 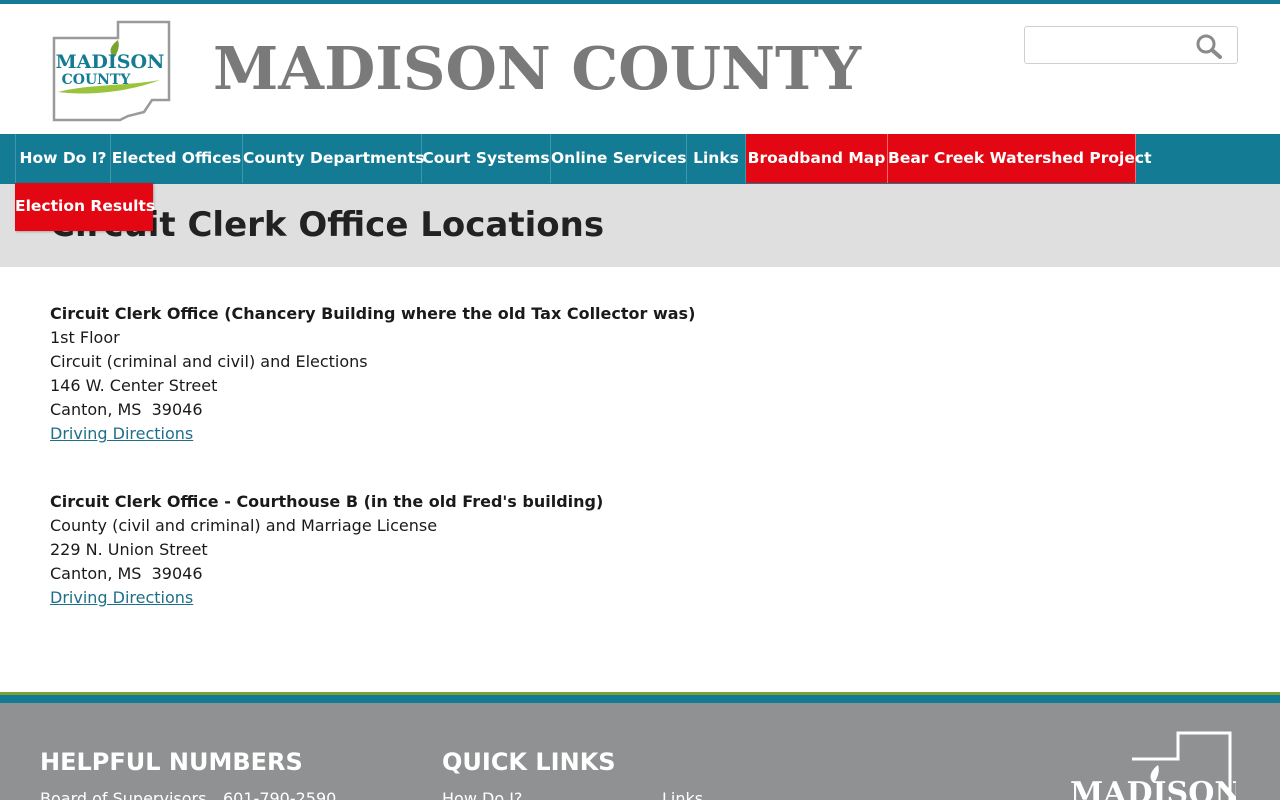 I want to click on search-input, so click(x=1113, y=46).